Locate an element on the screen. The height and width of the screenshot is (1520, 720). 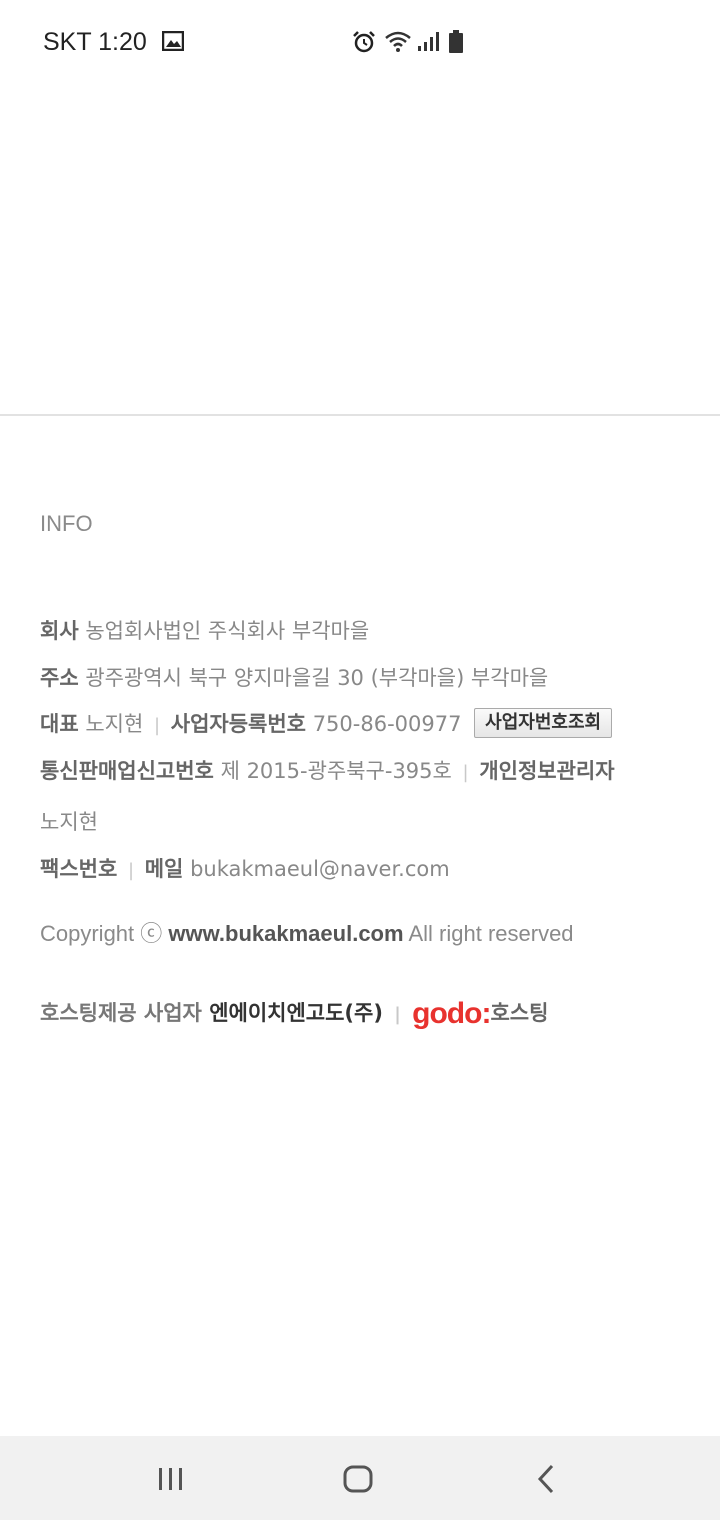
mailorder-label: 통신판매업신고번호 is located at coordinates (127, 771).